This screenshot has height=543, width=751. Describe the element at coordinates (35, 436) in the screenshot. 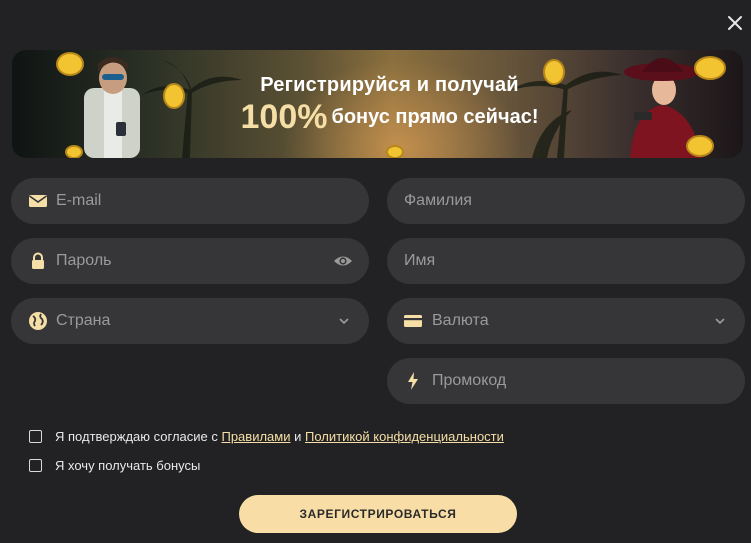

I see `terms-checkbox` at that location.